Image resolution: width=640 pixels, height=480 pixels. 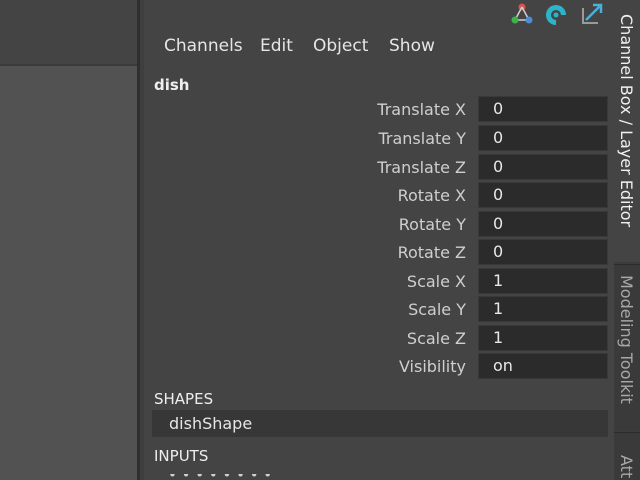 I want to click on channel-label: Scale X, so click(x=436, y=281).